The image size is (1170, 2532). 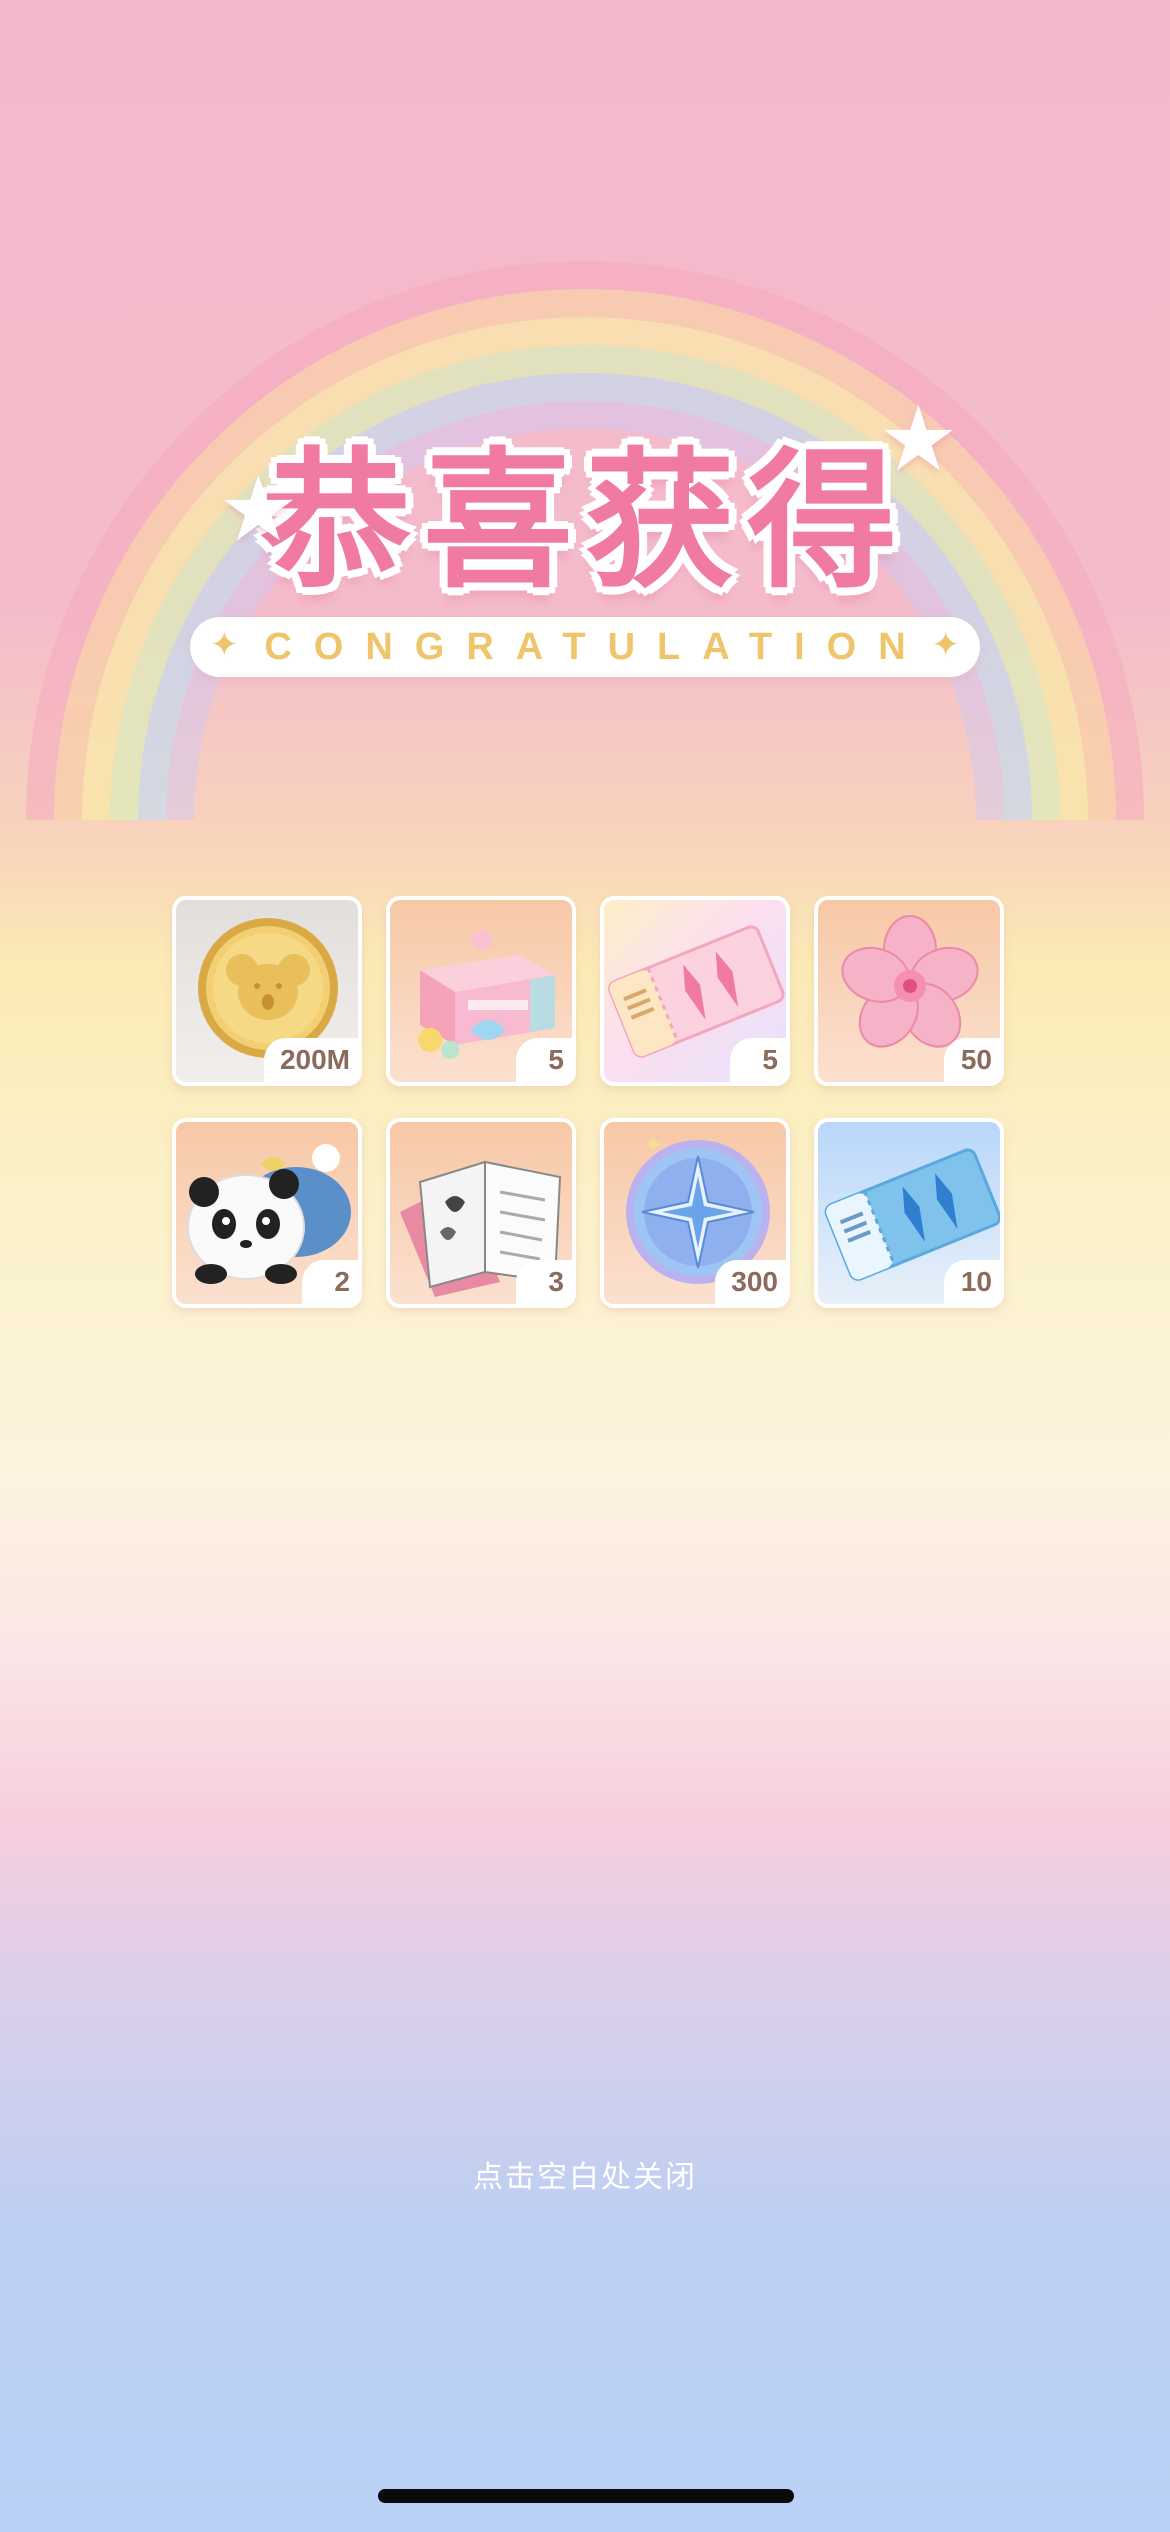 I want to click on star-left-icon: ★, so click(x=258, y=509).